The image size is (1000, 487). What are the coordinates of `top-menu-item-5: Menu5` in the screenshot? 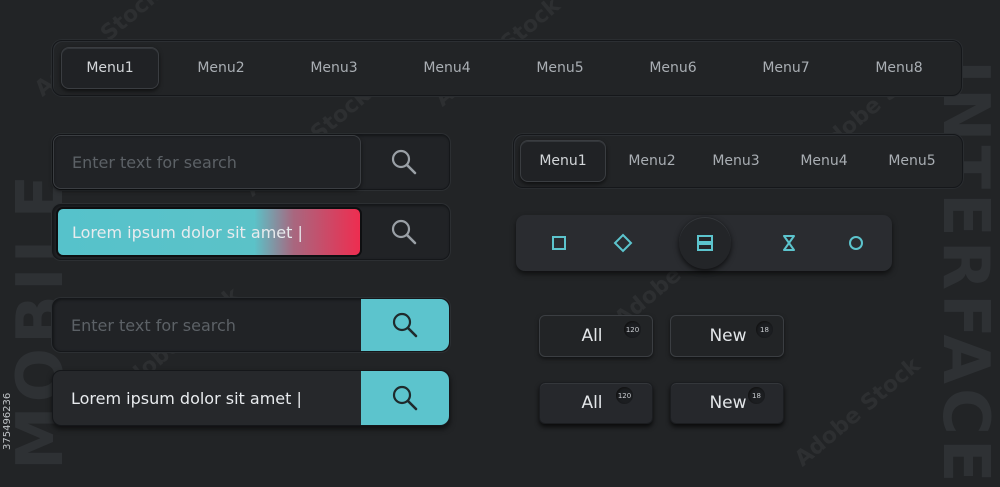 It's located at (560, 68).